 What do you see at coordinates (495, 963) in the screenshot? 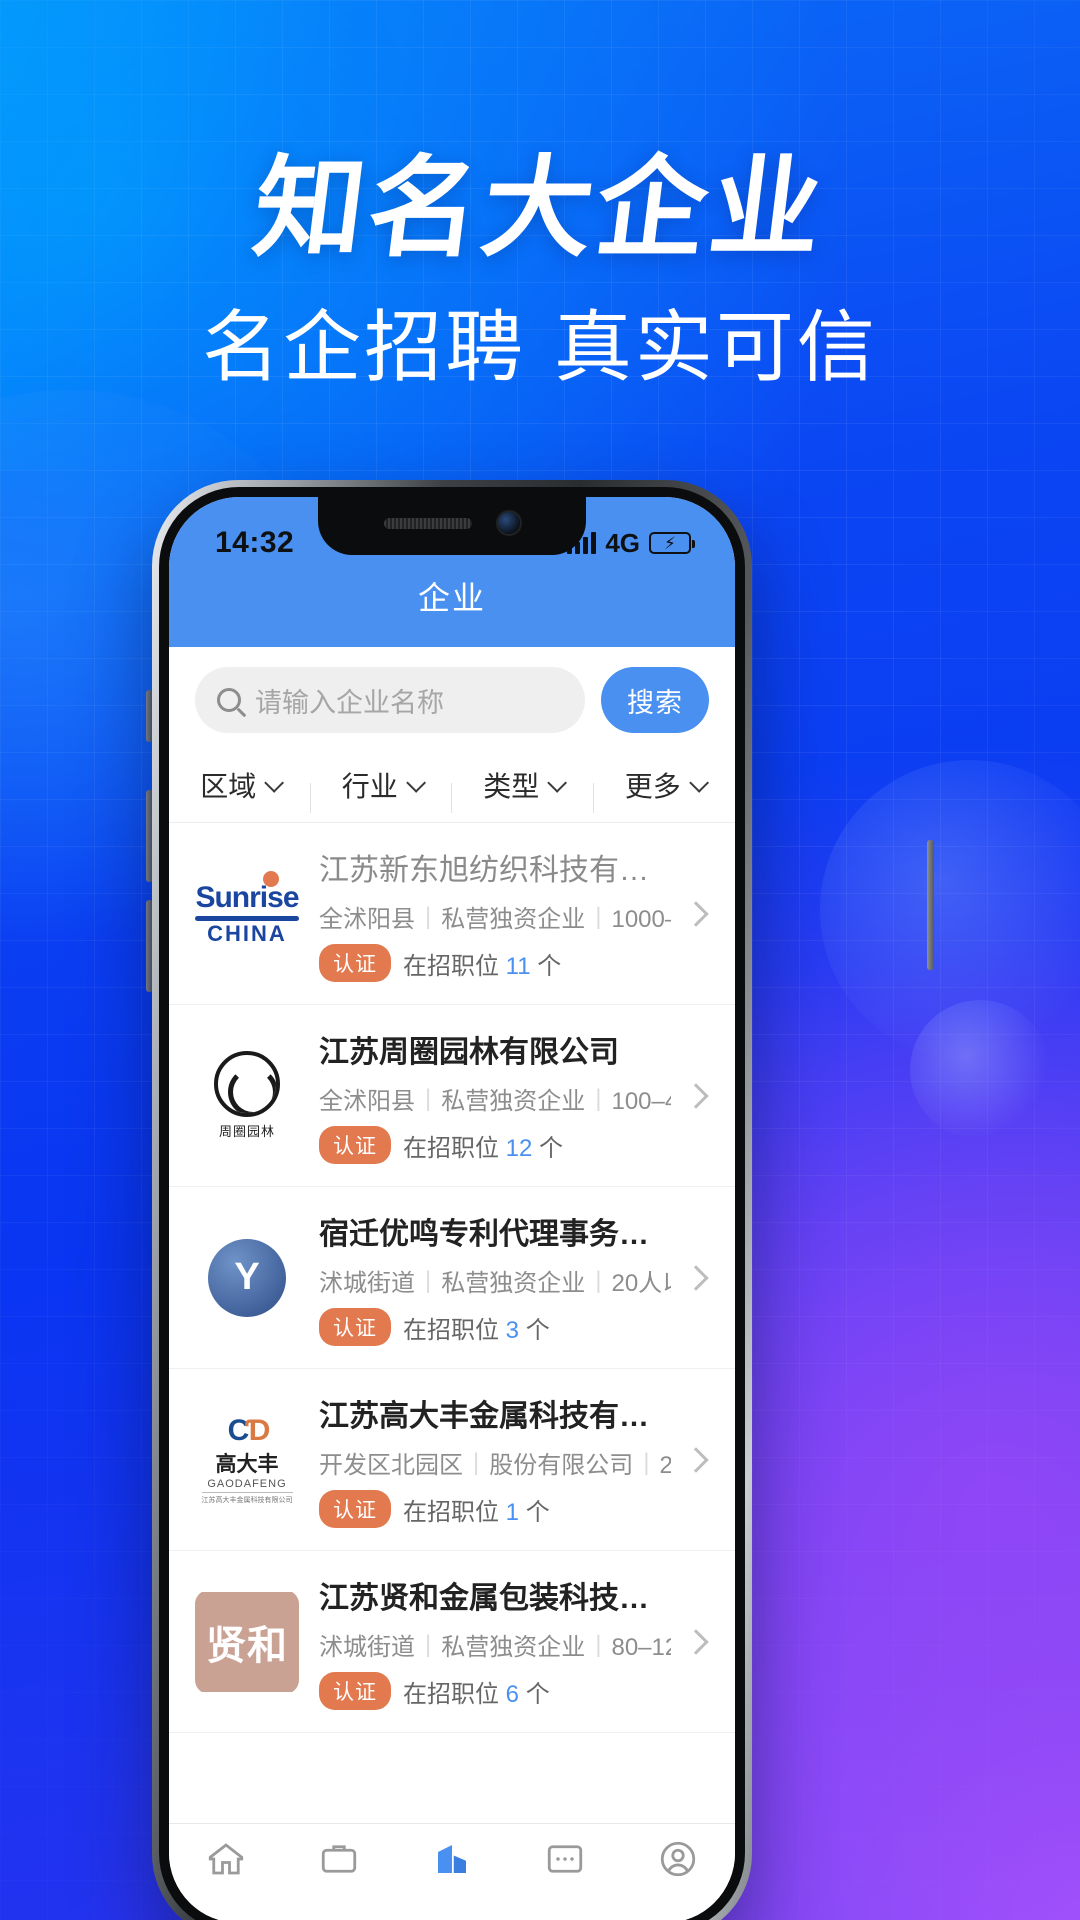
I see `company-status-row: 认证 在招职位 11 个` at bounding box center [495, 963].